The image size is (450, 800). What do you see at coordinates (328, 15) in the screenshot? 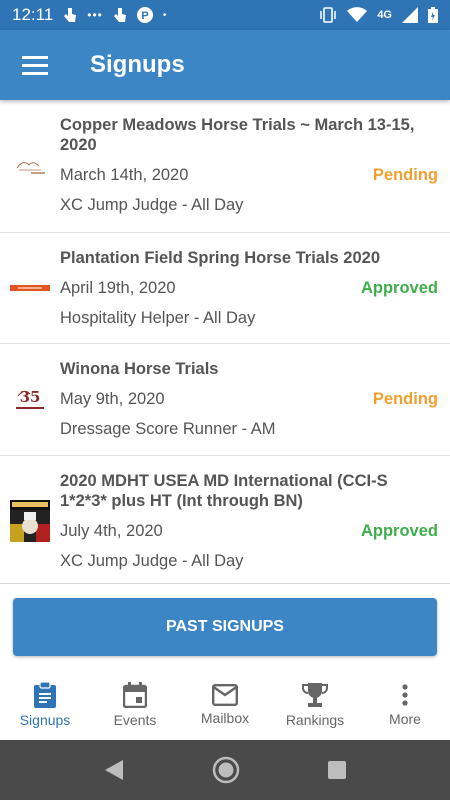
I see `vibrate-icon` at bounding box center [328, 15].